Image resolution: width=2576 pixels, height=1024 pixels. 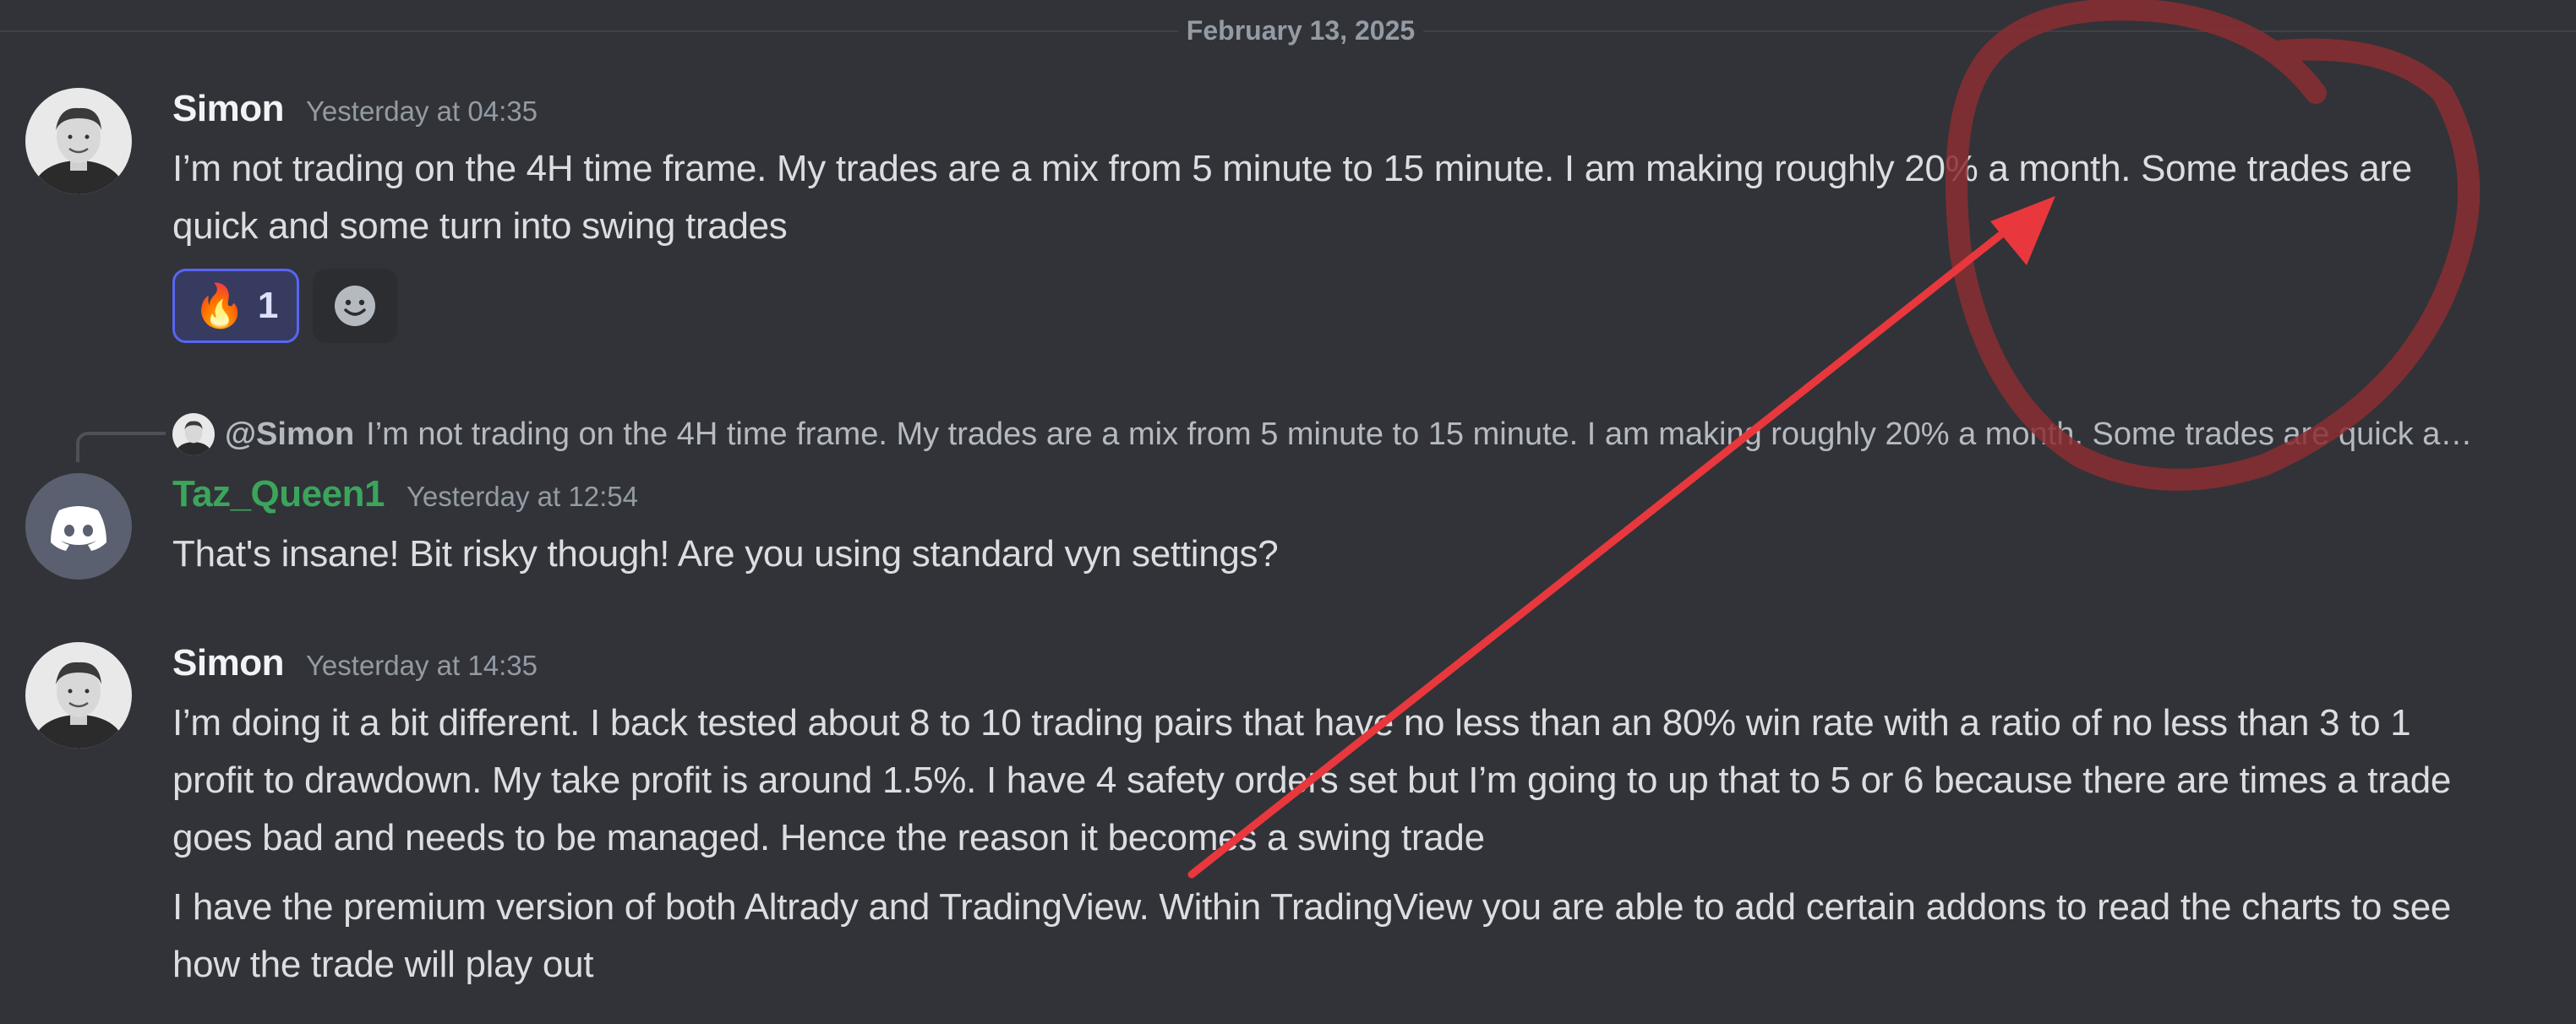 I want to click on reaction-count: 1, so click(x=268, y=305).